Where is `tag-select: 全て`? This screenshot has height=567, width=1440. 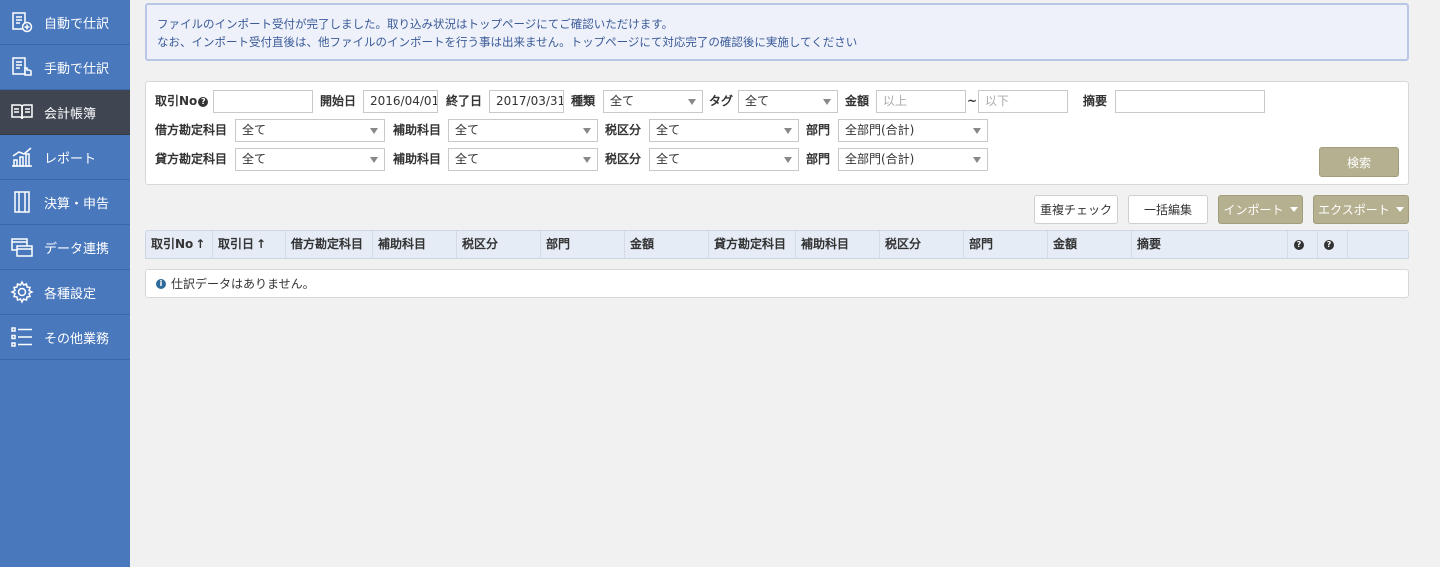 tag-select: 全て is located at coordinates (788, 101).